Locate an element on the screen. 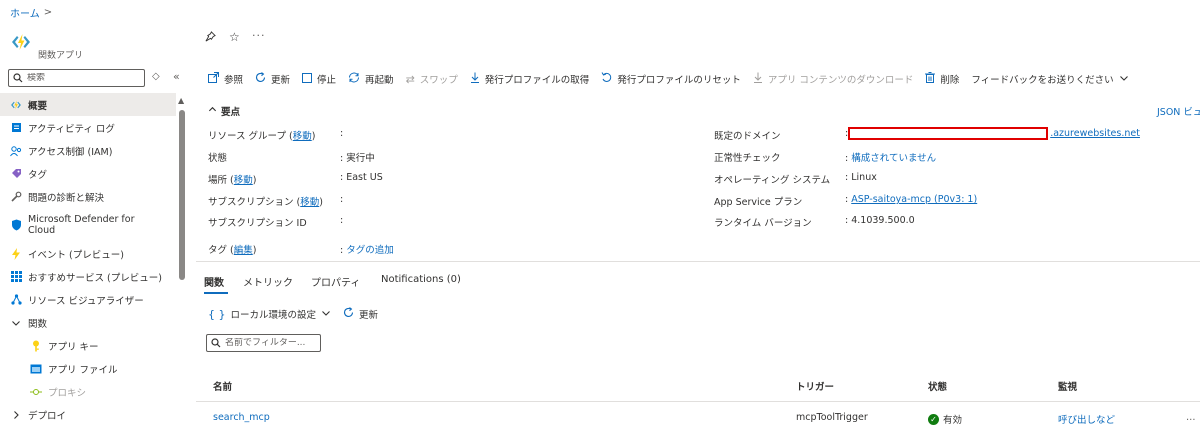 The image size is (1200, 429). local-env-settings-button: { } ローカル環境の設定 is located at coordinates (269, 314).